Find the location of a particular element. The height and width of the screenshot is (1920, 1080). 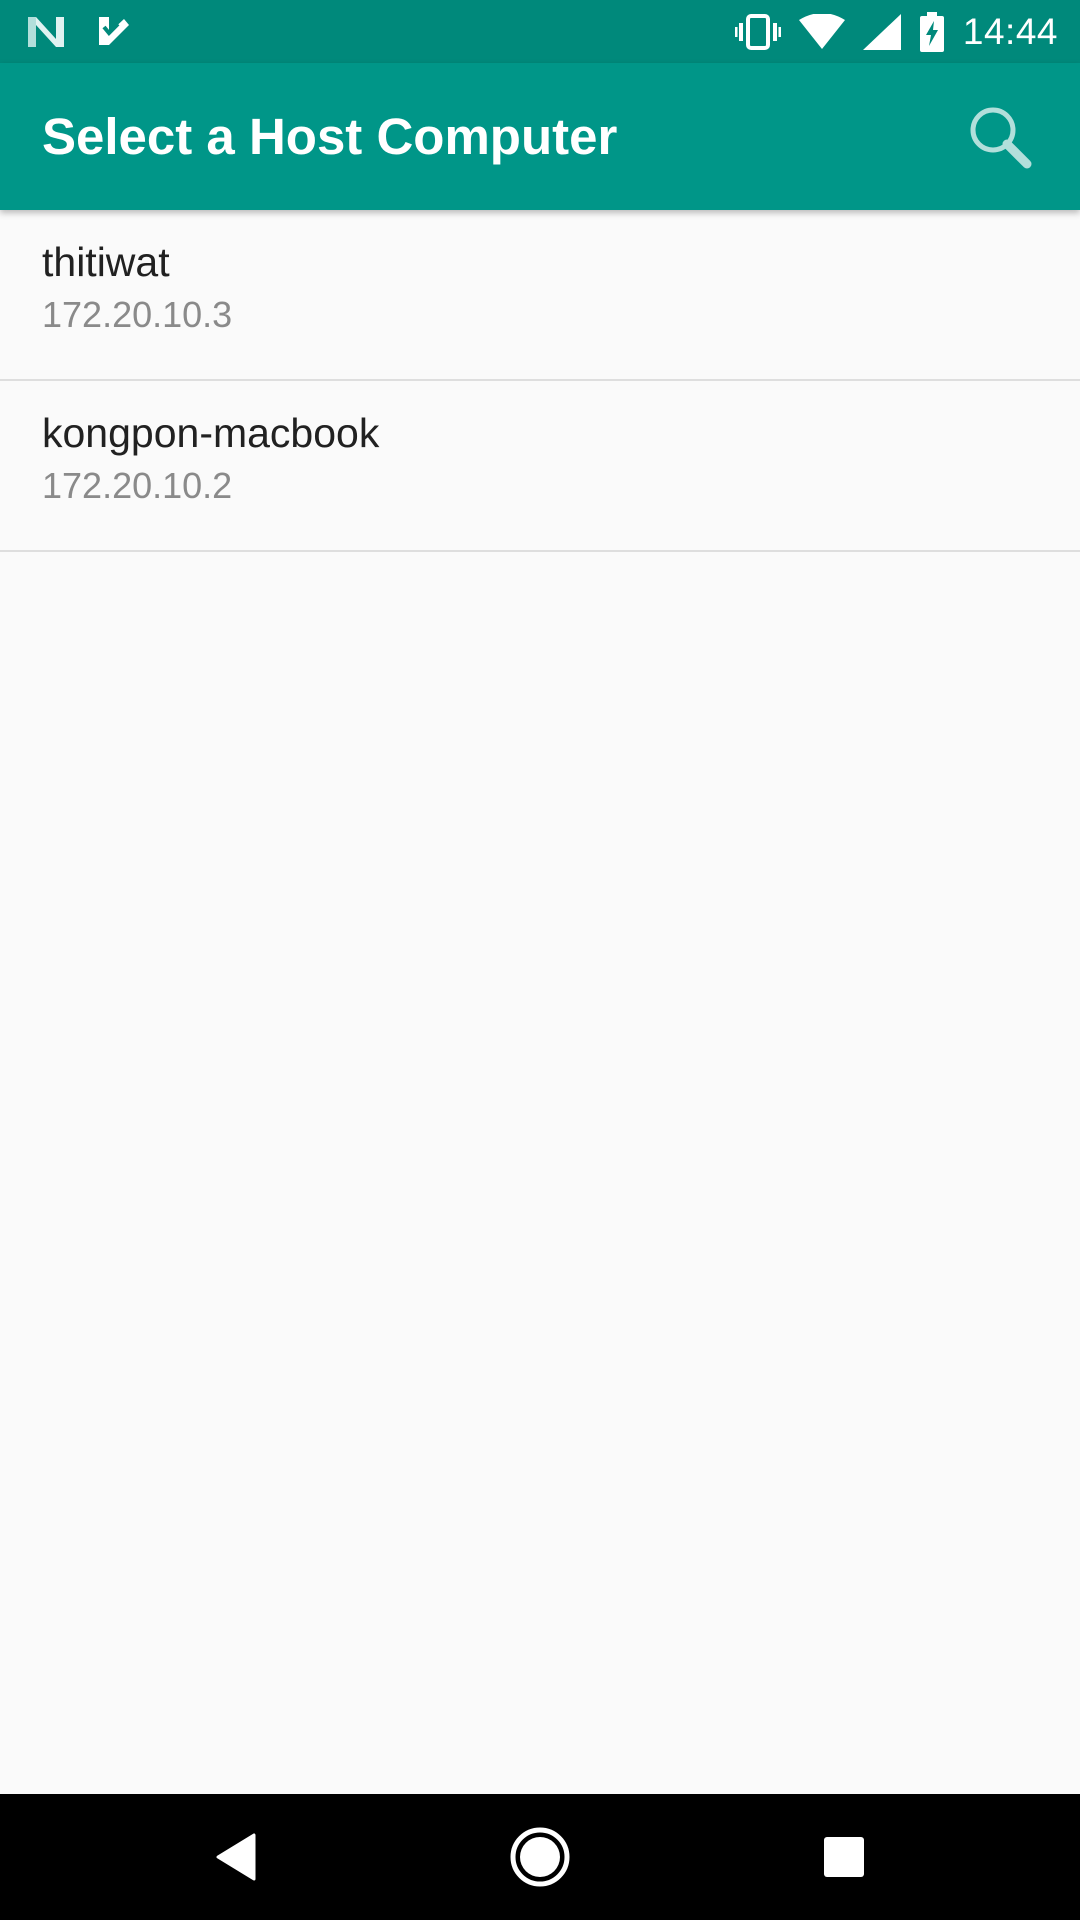

host-name: thitiwat is located at coordinates (106, 262).